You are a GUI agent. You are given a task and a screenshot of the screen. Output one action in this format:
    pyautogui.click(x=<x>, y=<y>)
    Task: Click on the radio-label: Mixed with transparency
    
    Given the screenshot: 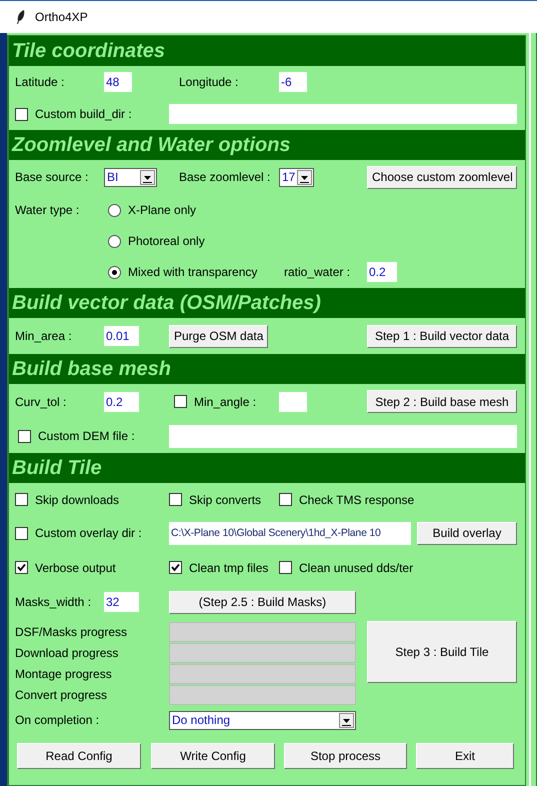 What is the action you would take?
    pyautogui.click(x=193, y=272)
    